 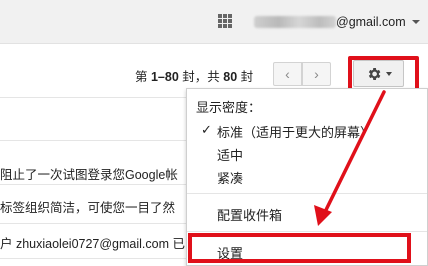 What do you see at coordinates (225, 21) in the screenshot?
I see `apps-grid-icon` at bounding box center [225, 21].